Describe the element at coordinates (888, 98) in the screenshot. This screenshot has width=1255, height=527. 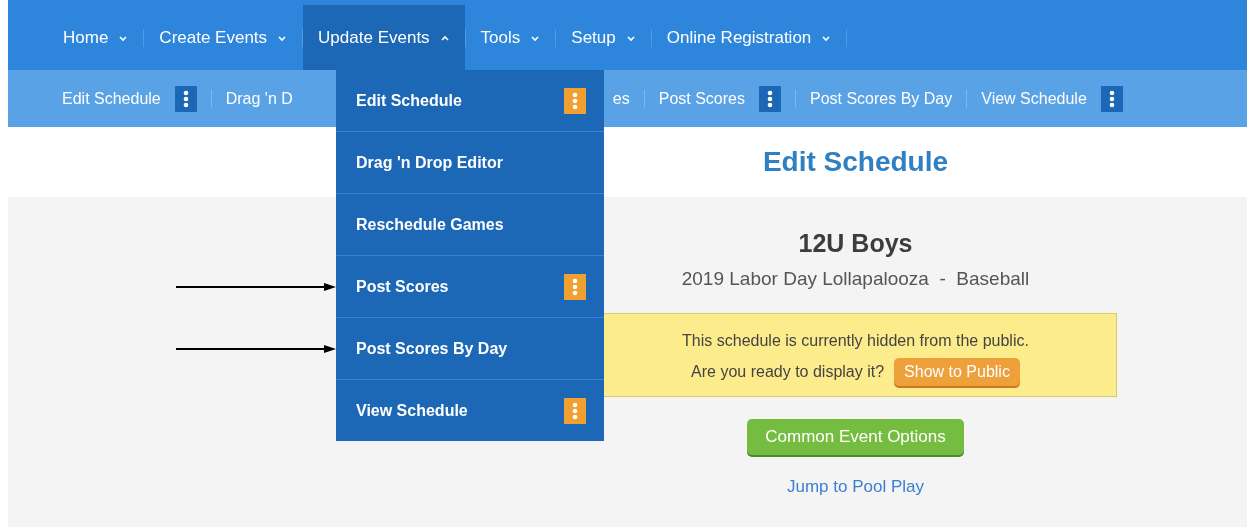
I see `subnav-link: Post Scores By Day` at that location.